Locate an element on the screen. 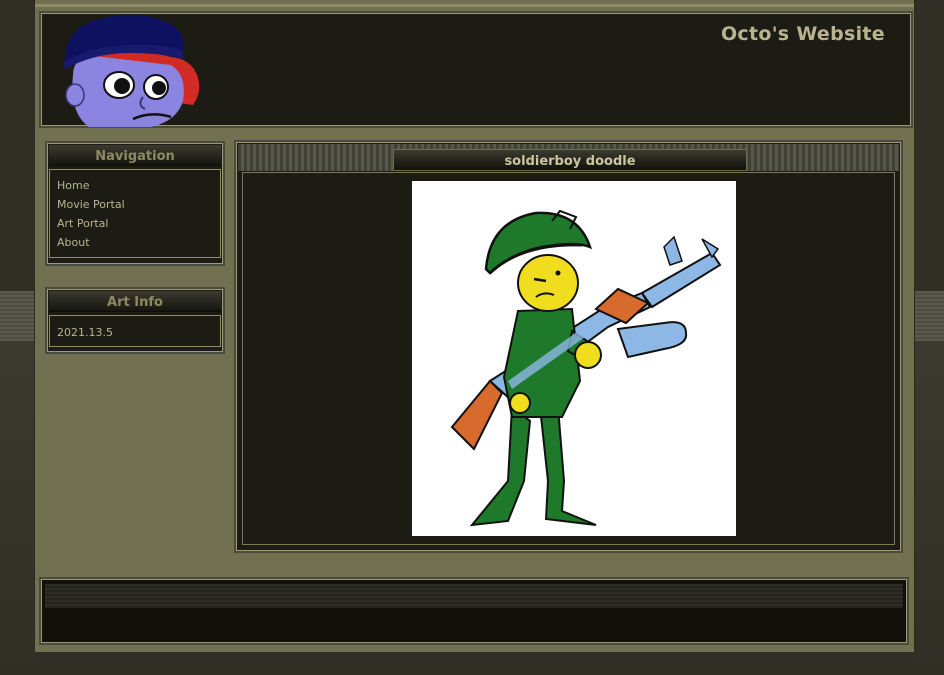  side-stripe-left is located at coordinates (17, 316).